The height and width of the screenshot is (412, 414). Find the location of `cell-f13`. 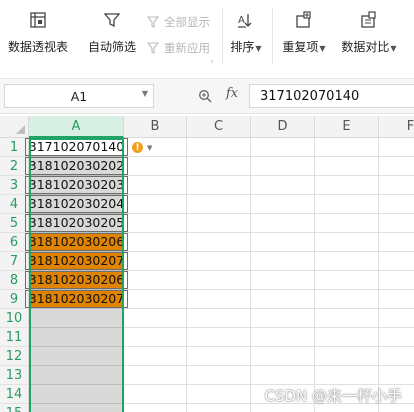

cell-f13 is located at coordinates (396, 375).